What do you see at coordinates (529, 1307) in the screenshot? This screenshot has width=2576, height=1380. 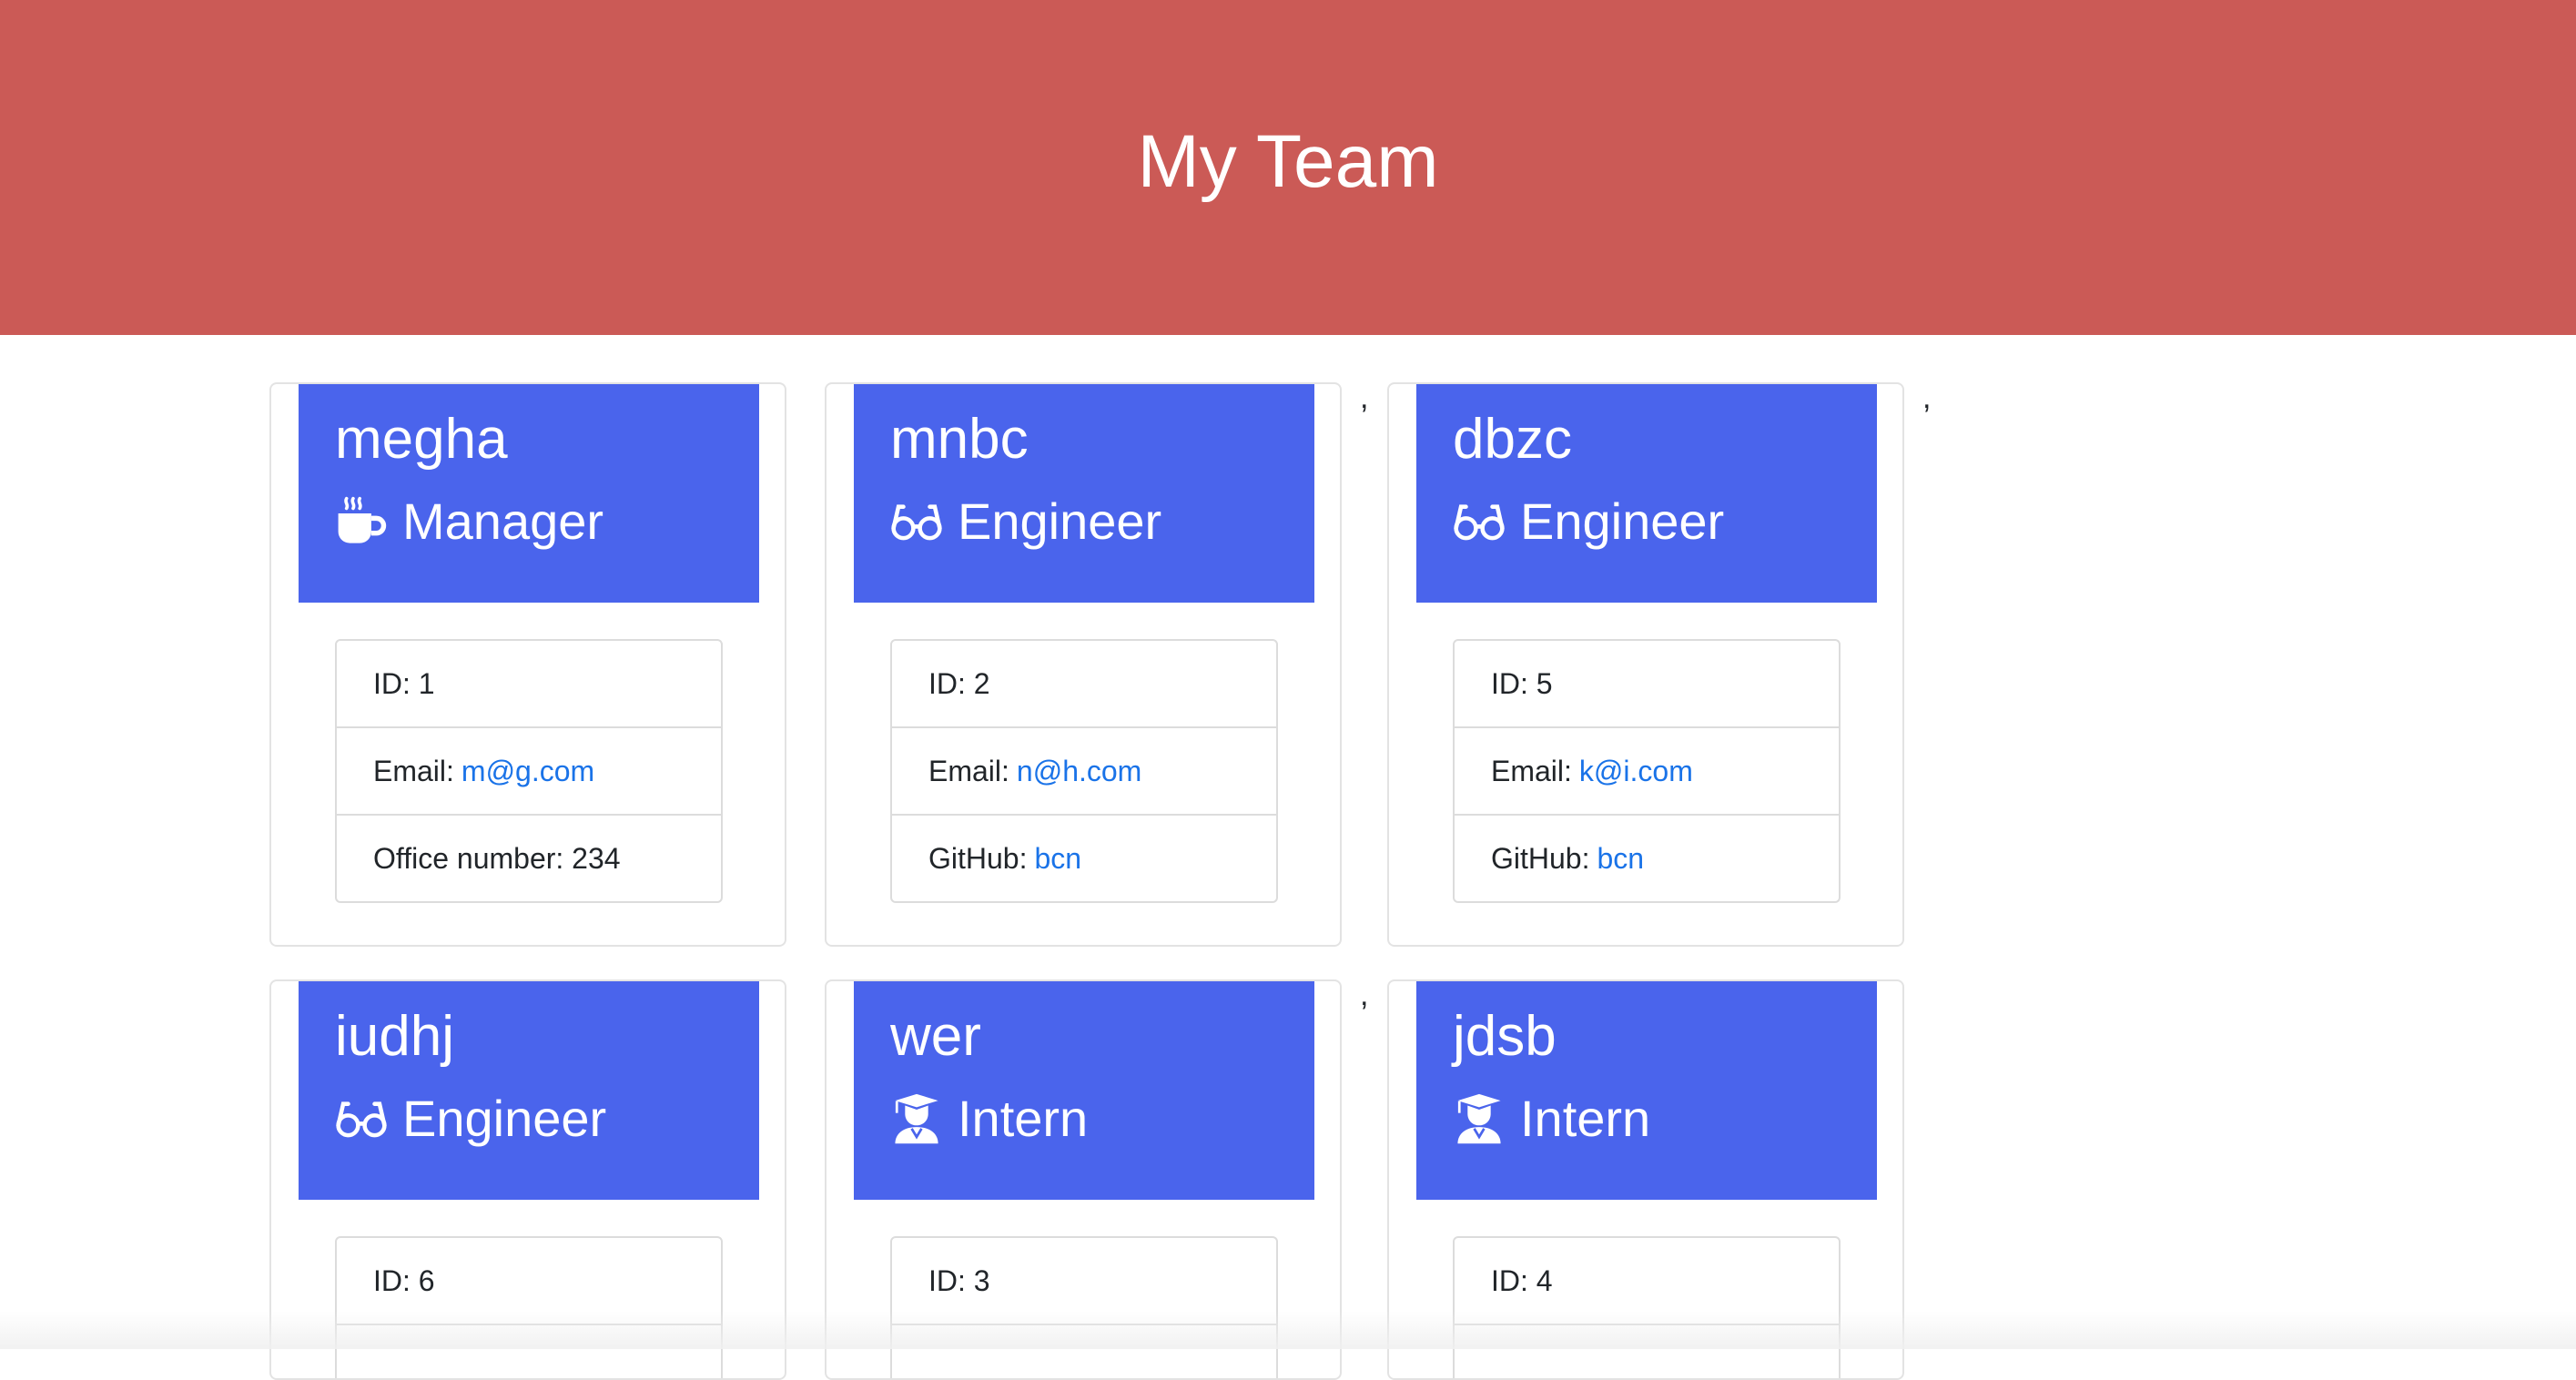 I see `employee-info-list: ID: 6` at bounding box center [529, 1307].